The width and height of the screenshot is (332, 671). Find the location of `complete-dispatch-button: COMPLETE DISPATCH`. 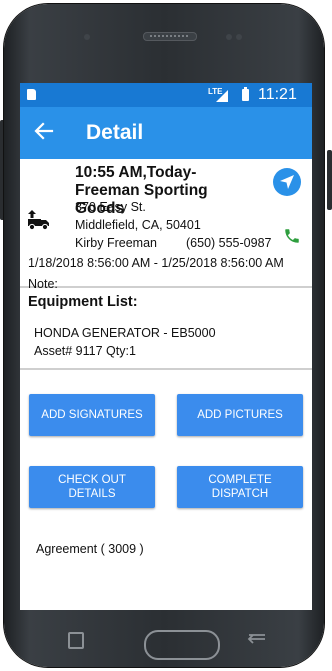

complete-dispatch-button: COMPLETE DISPATCH is located at coordinates (240, 487).